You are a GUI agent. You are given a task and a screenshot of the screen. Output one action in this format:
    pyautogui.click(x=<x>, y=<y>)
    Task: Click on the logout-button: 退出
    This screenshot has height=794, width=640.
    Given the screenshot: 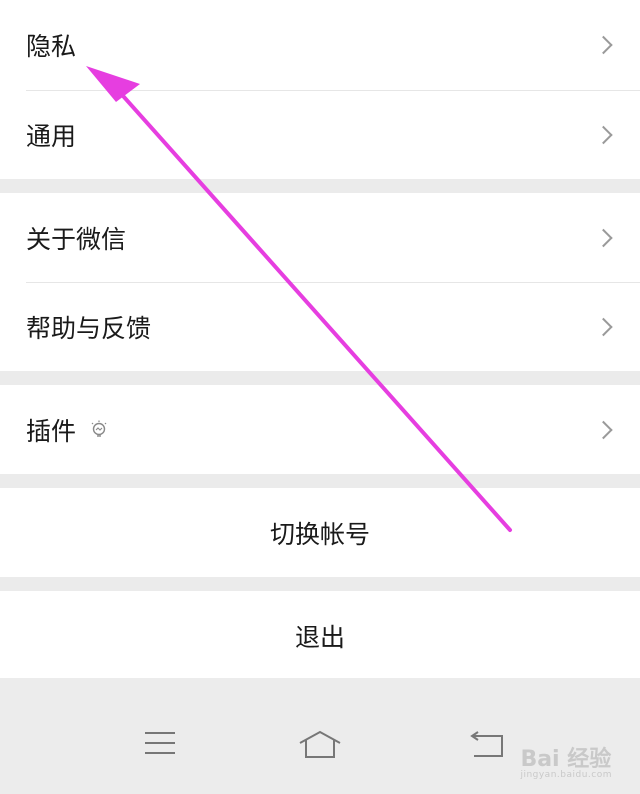 What is the action you would take?
    pyautogui.click(x=320, y=635)
    